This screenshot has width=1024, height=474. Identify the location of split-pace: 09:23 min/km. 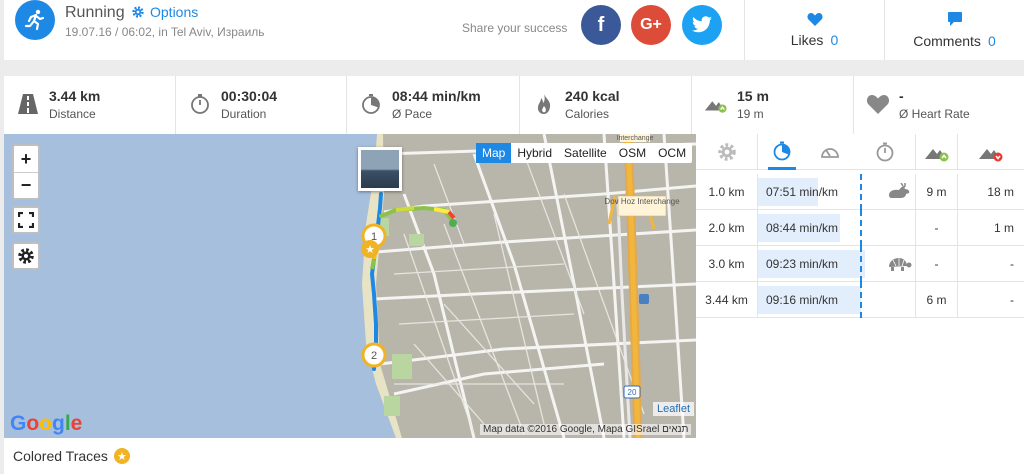
(802, 264).